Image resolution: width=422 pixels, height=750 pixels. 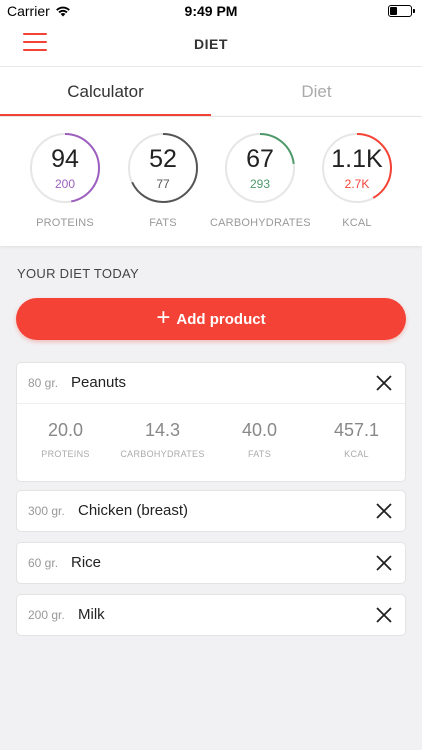 I want to click on product-card-rice: 60 gr. Rice, so click(x=211, y=563).